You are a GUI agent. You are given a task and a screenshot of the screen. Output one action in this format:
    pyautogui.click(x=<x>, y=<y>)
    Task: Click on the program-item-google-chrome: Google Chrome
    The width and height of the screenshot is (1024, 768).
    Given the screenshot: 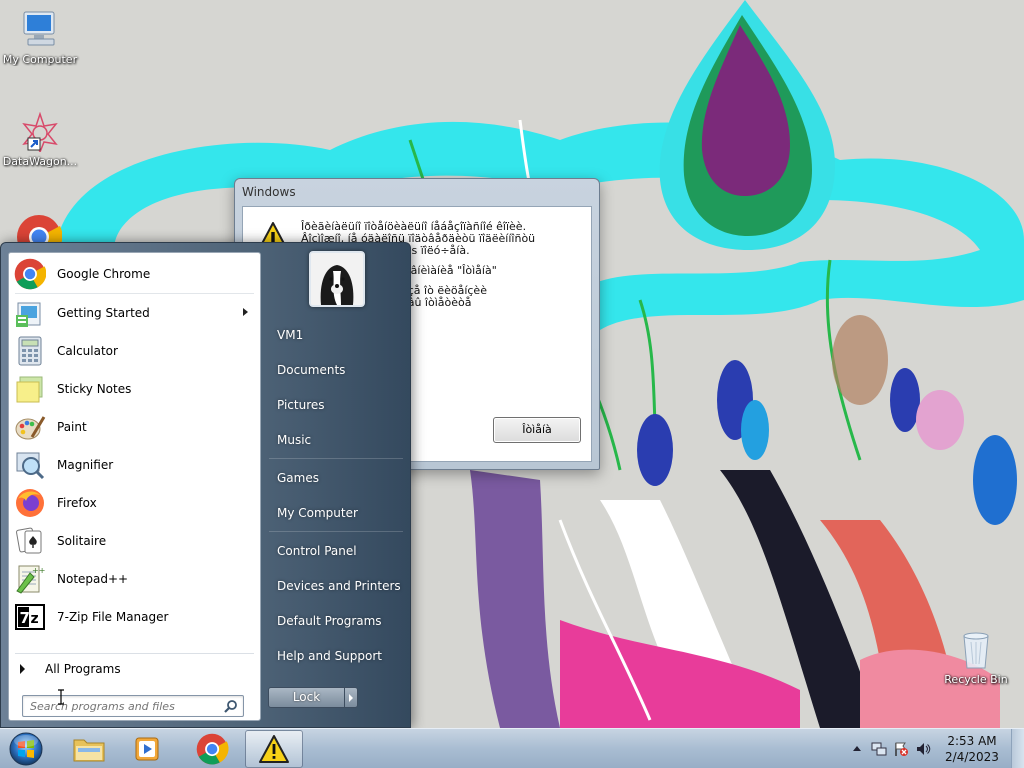 What is the action you would take?
    pyautogui.click(x=134, y=274)
    